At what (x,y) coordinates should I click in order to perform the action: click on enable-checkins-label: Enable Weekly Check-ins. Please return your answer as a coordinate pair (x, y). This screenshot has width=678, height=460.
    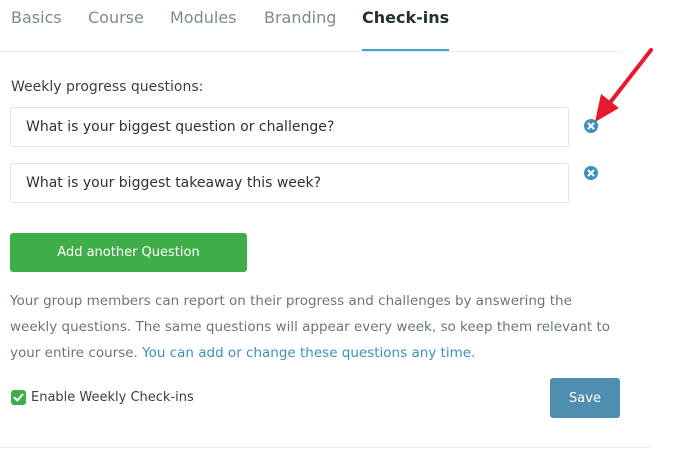
    Looking at the image, I should click on (112, 397).